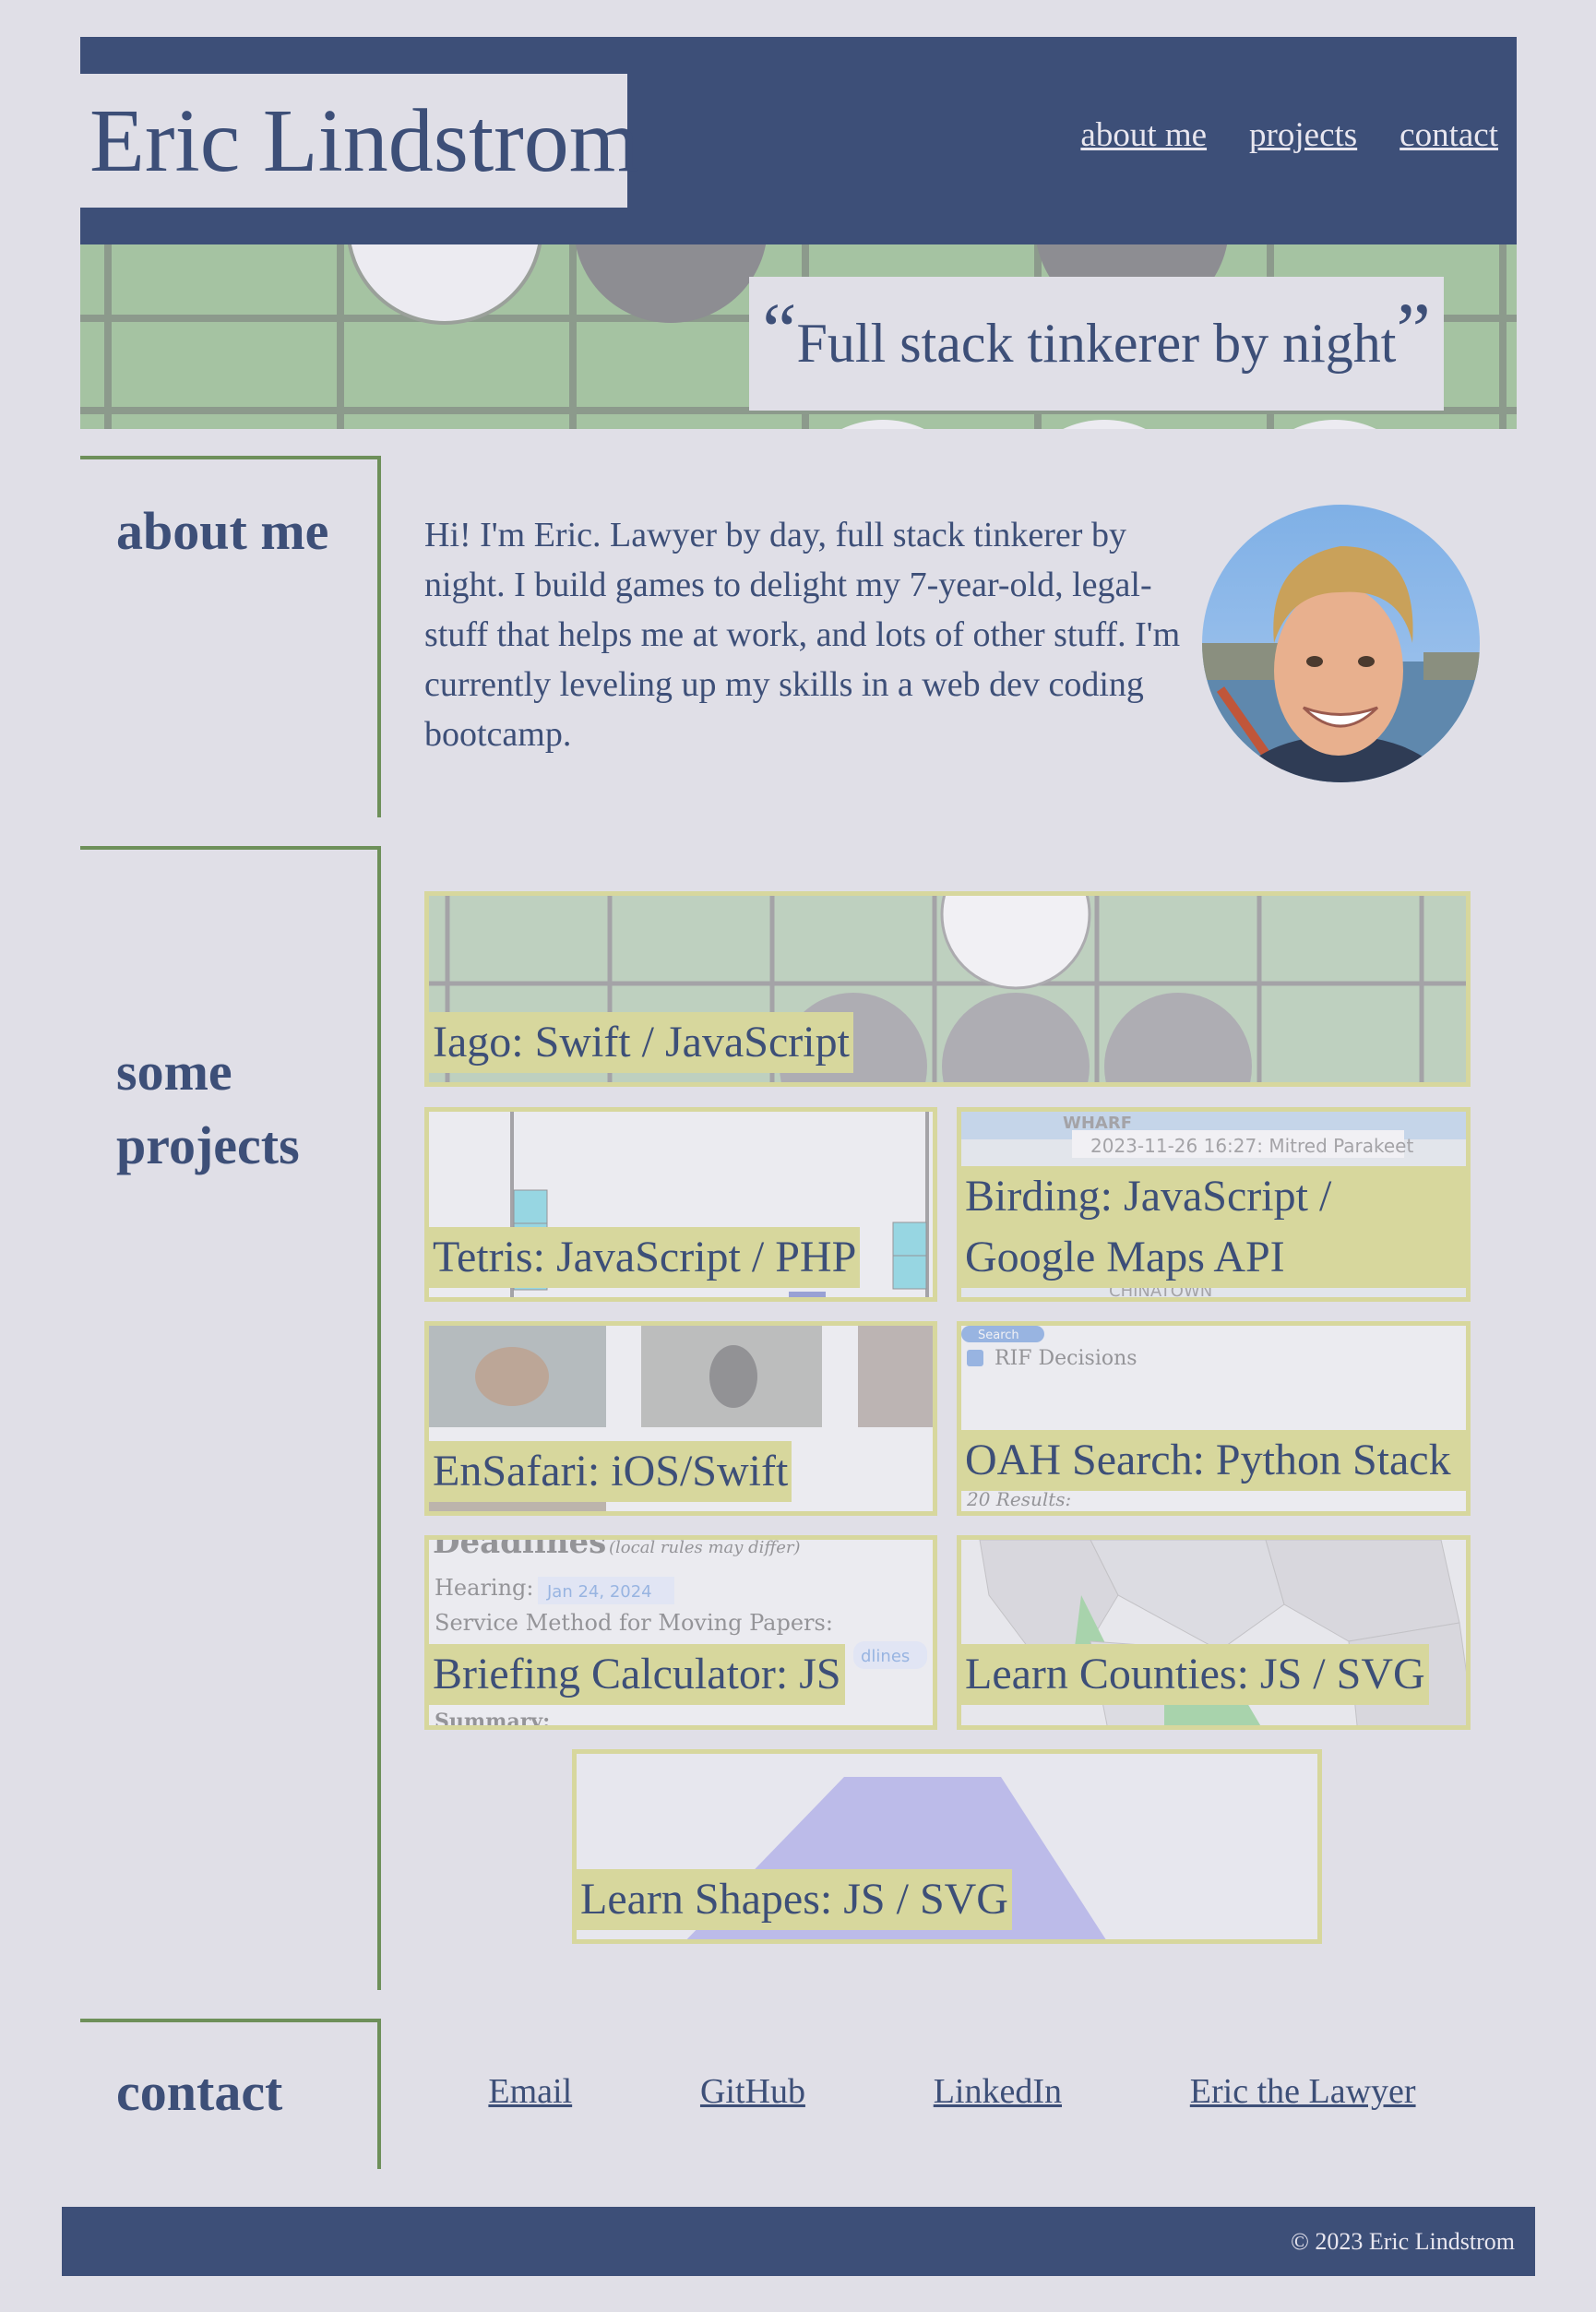 Image resolution: width=1596 pixels, height=2312 pixels. What do you see at coordinates (1097, 1123) in the screenshot?
I see `birding-map-label-top: WHARF` at bounding box center [1097, 1123].